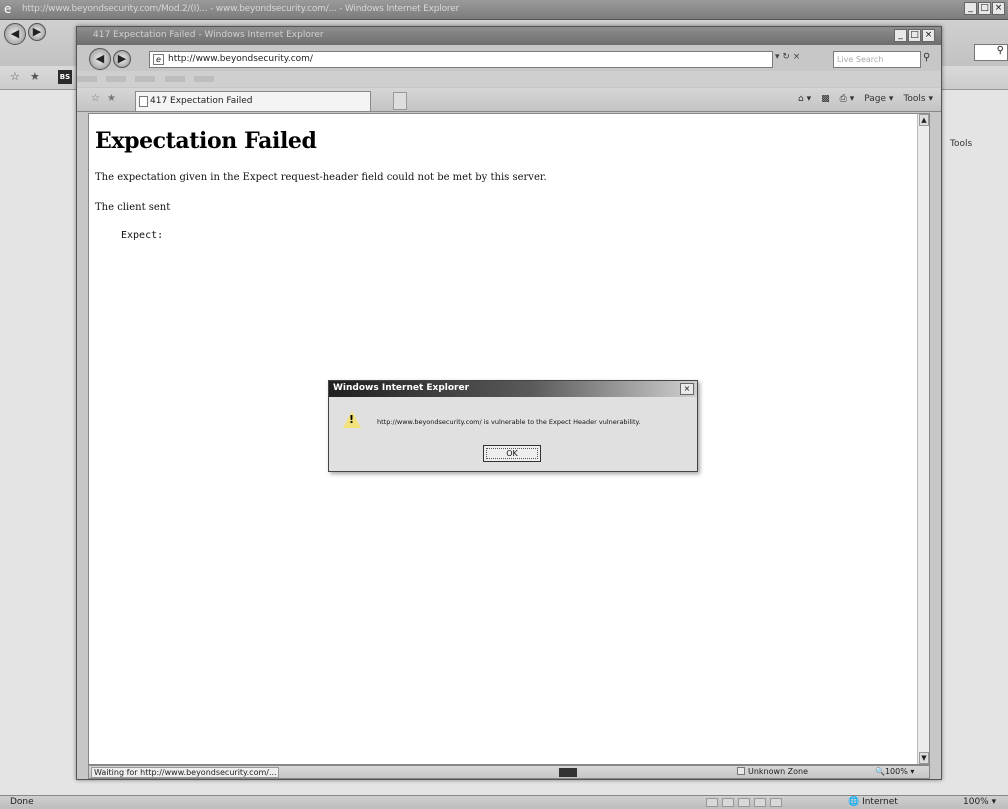  What do you see at coordinates (8, 9) in the screenshot?
I see `ie-logo-icon: e` at bounding box center [8, 9].